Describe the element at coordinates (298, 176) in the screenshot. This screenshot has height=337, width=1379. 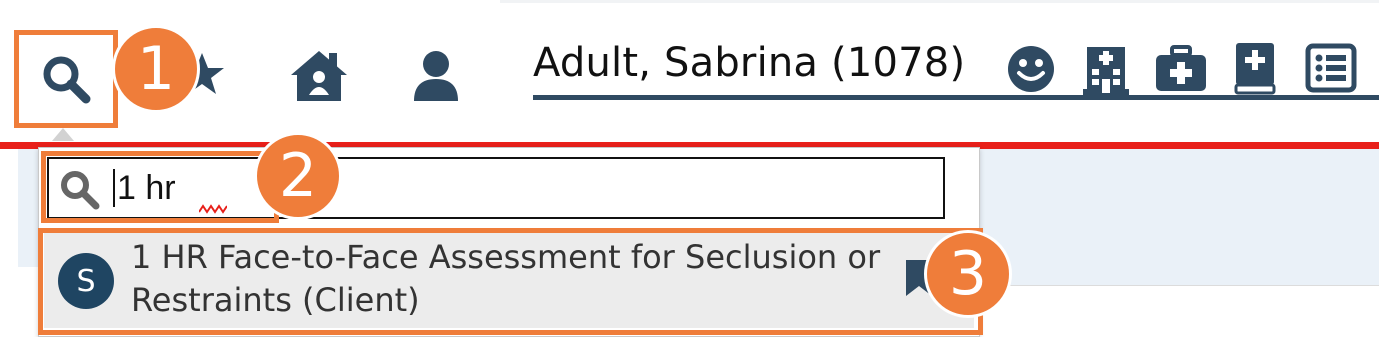
I see `step-callout-2: 2` at that location.